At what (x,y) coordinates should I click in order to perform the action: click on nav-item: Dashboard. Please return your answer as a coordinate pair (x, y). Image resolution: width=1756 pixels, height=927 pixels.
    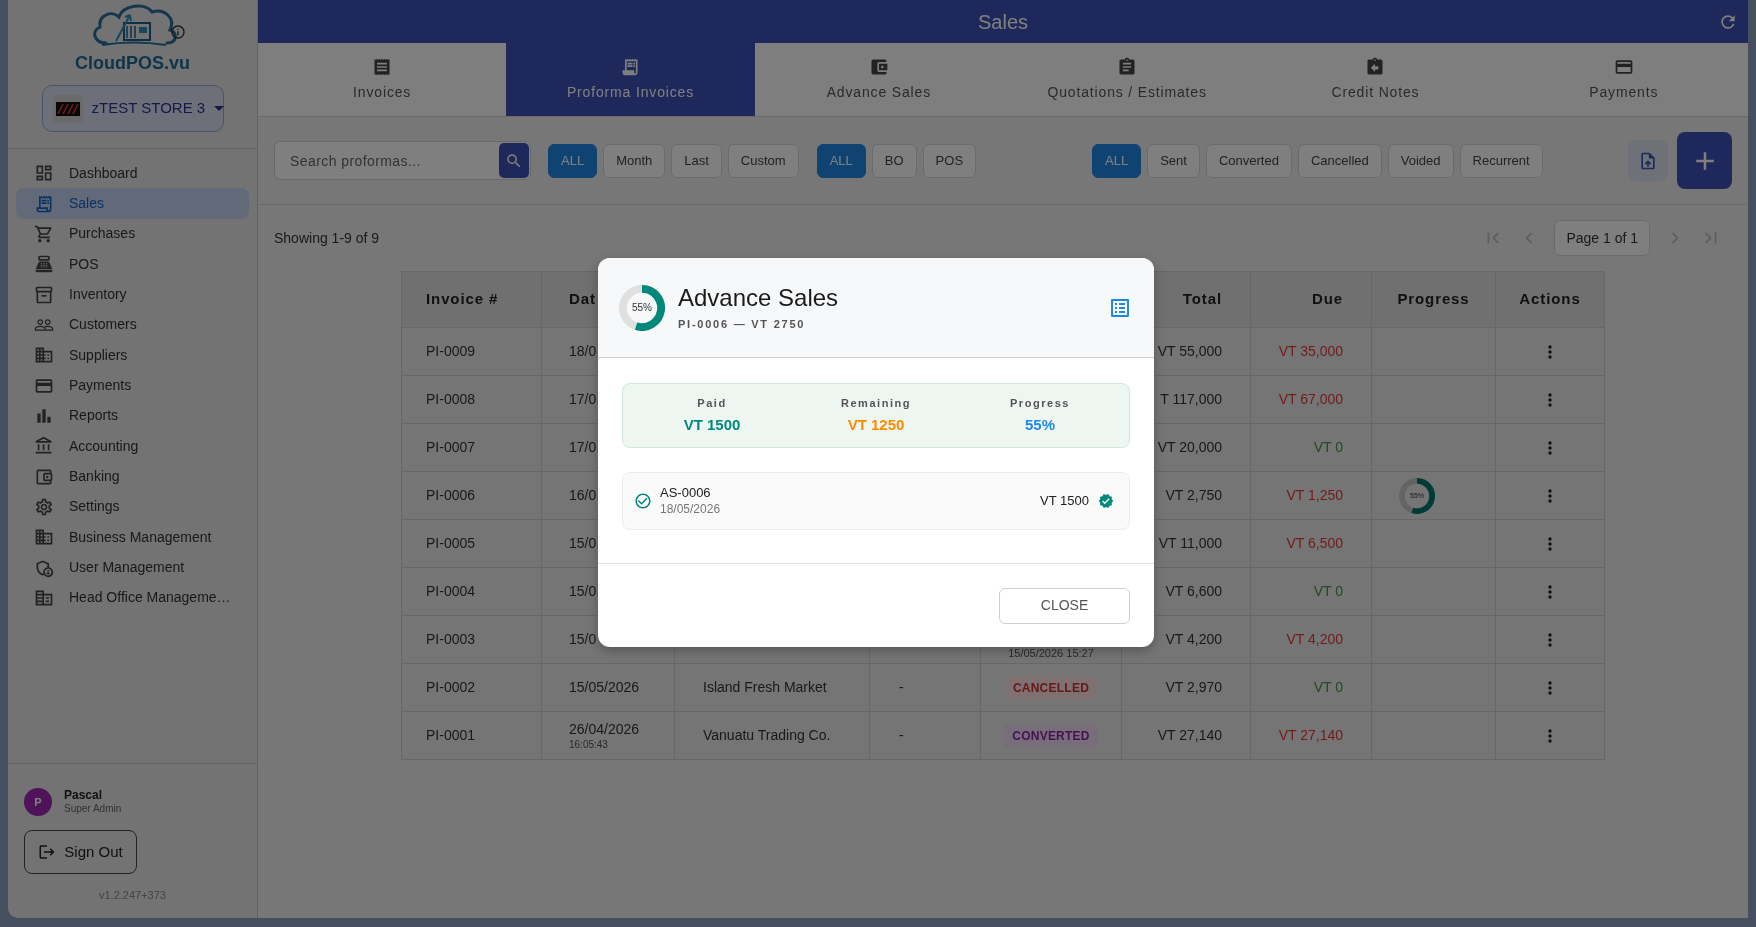
    Looking at the image, I should click on (132, 173).